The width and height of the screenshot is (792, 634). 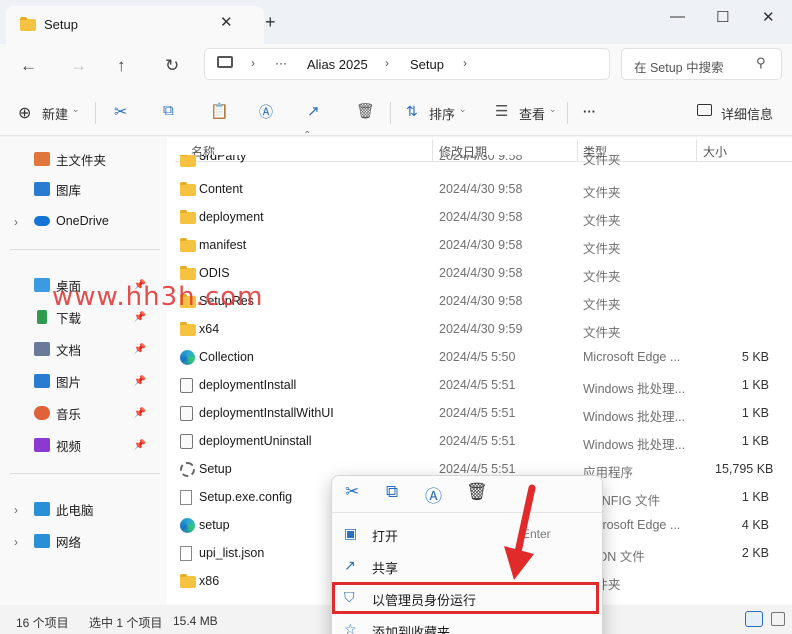 What do you see at coordinates (246, 497) in the screenshot?
I see `file-name: Setup.exe.config` at bounding box center [246, 497].